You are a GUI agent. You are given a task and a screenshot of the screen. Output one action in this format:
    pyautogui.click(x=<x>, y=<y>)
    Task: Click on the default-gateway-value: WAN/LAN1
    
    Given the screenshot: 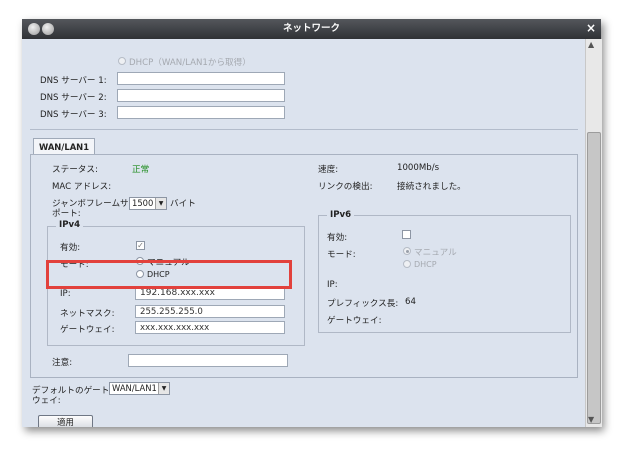 What is the action you would take?
    pyautogui.click(x=134, y=388)
    